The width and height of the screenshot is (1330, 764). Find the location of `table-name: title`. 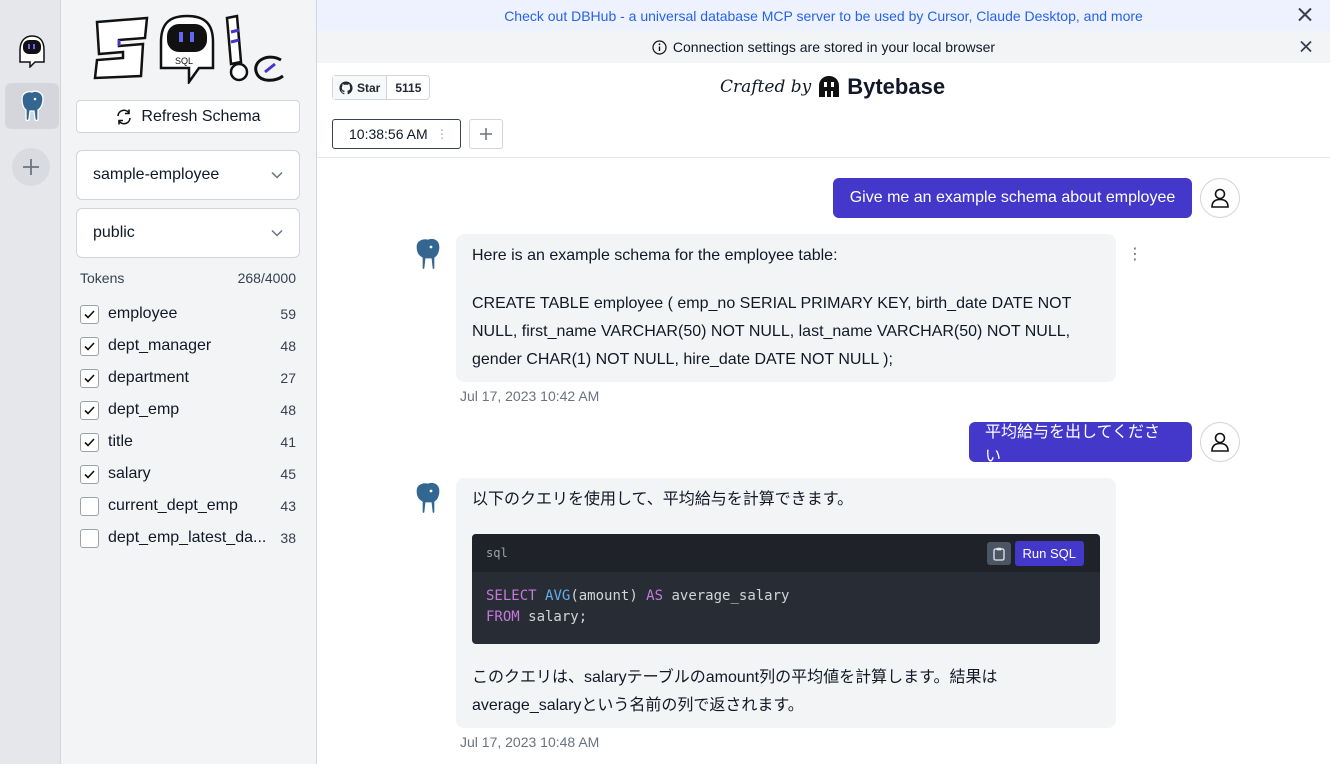

table-name: title is located at coordinates (120, 441).